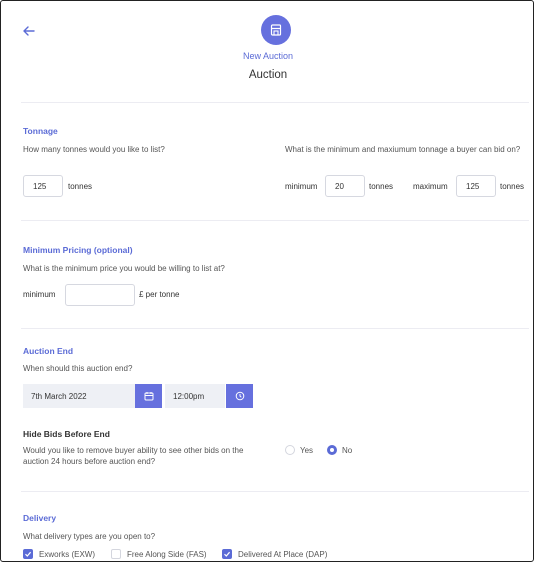  I want to click on delivery-exw-label: Exworks (EXW), so click(67, 554).